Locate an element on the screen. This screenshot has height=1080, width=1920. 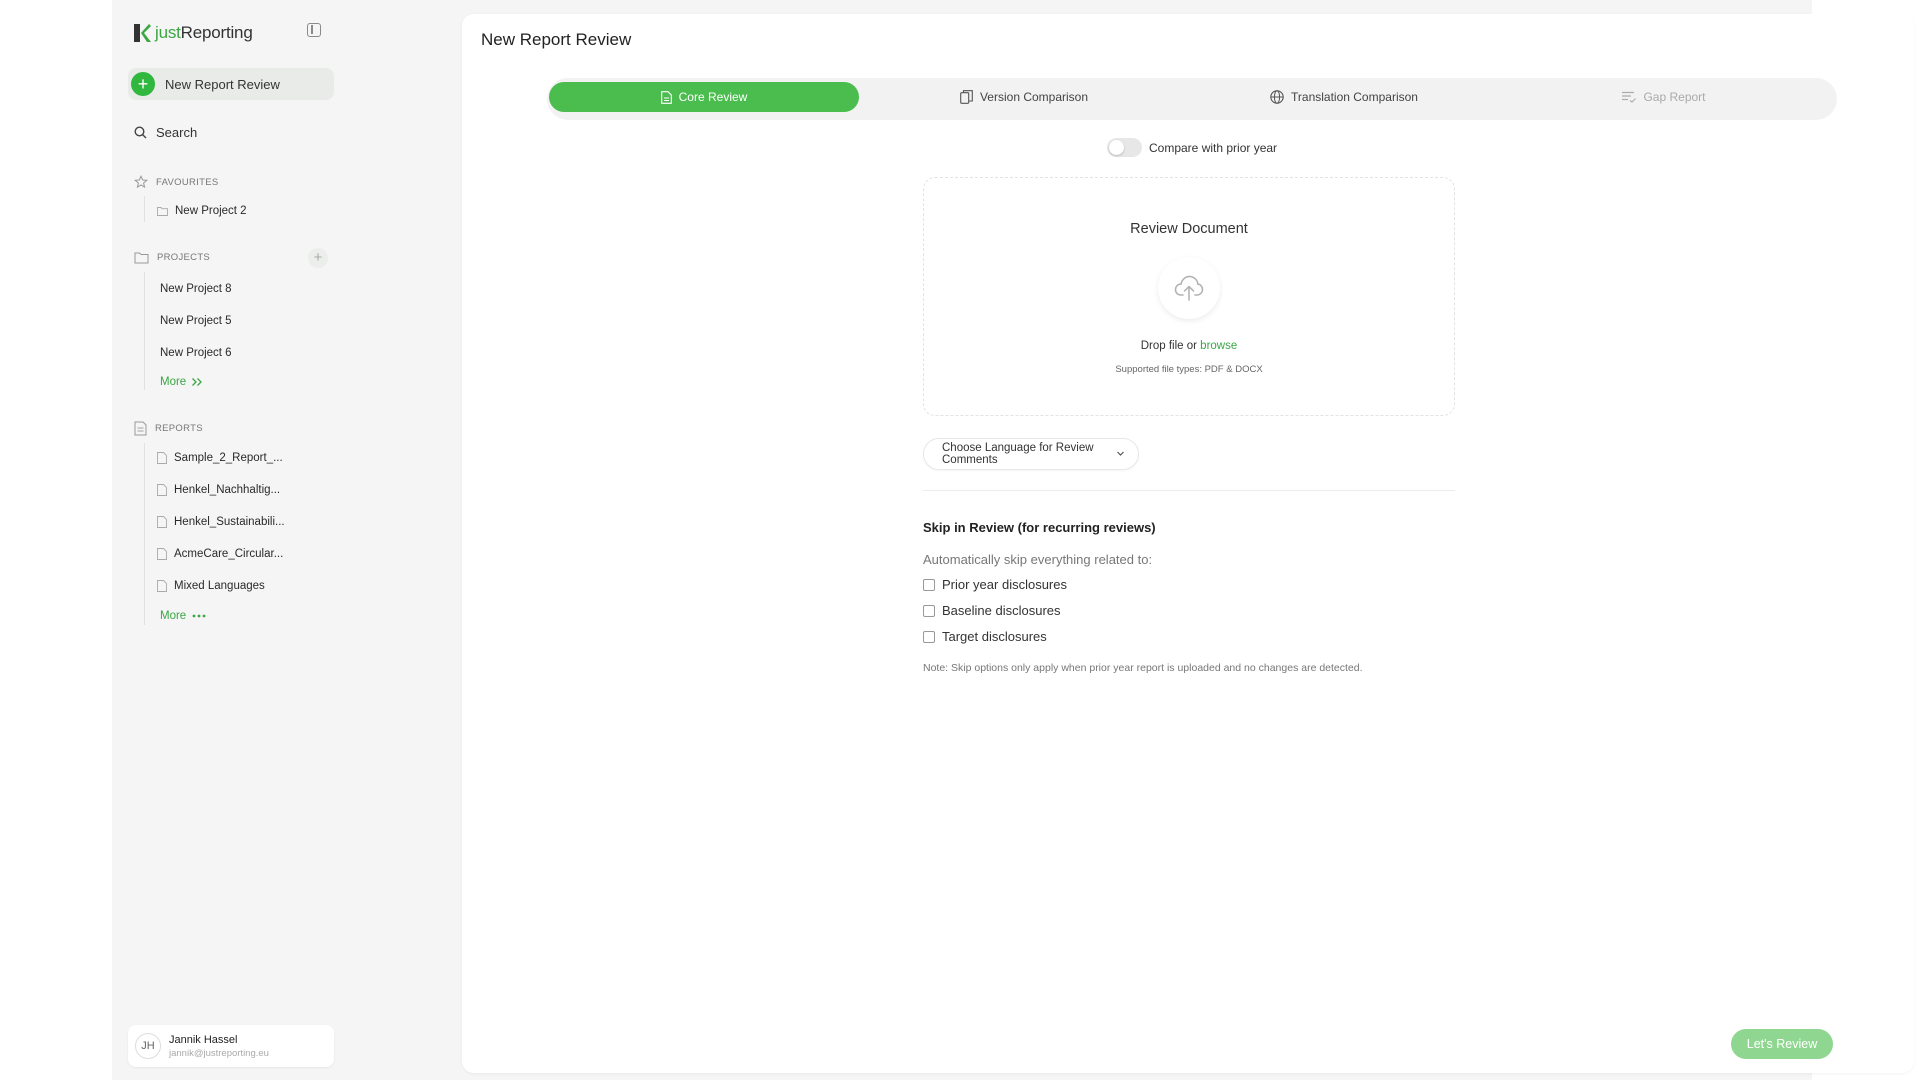
logo-mark-icon is located at coordinates (142, 33).